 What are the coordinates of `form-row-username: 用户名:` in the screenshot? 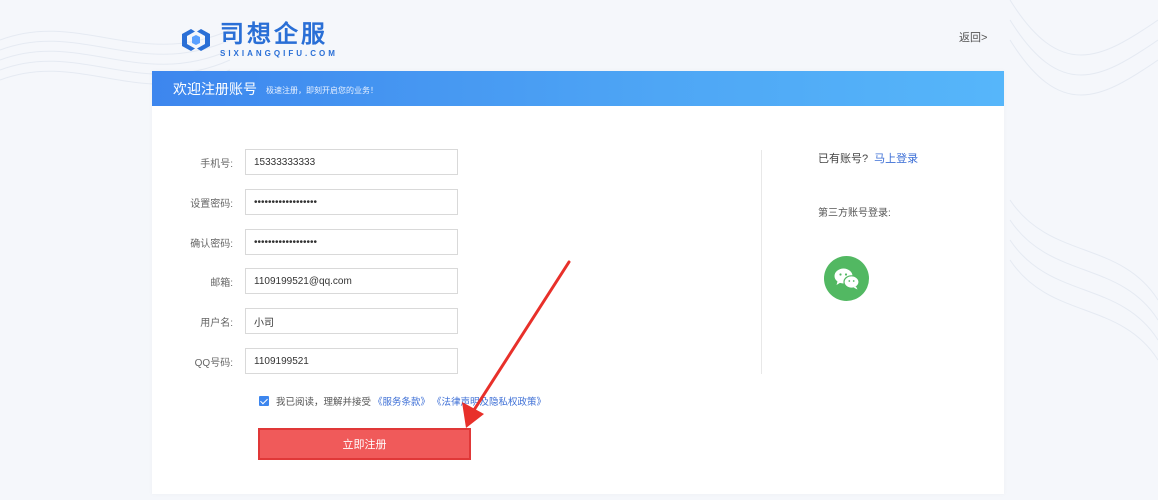 It's located at (305, 321).